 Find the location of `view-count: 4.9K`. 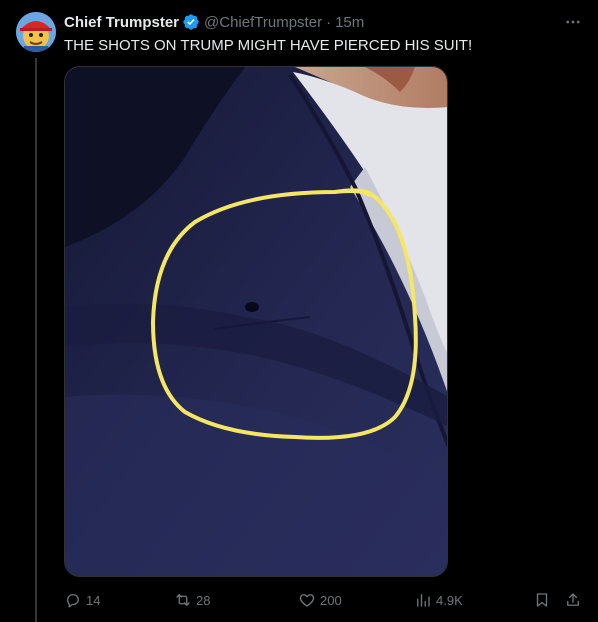

view-count: 4.9K is located at coordinates (449, 600).